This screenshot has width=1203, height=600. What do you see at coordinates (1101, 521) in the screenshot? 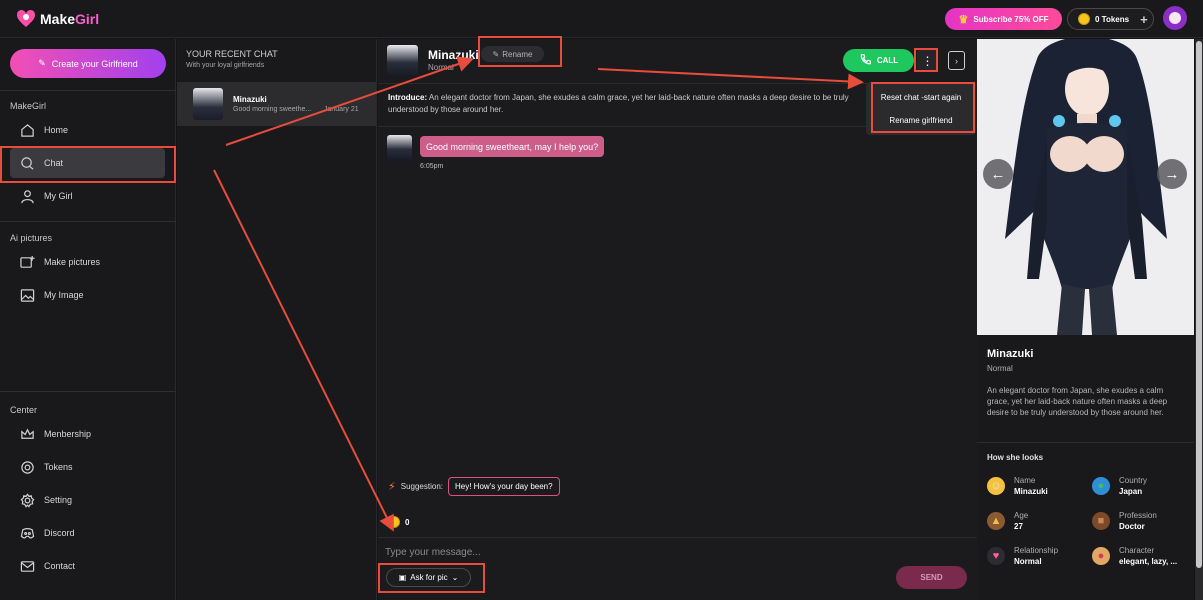
I see `briefcase-icon: ■` at bounding box center [1101, 521].